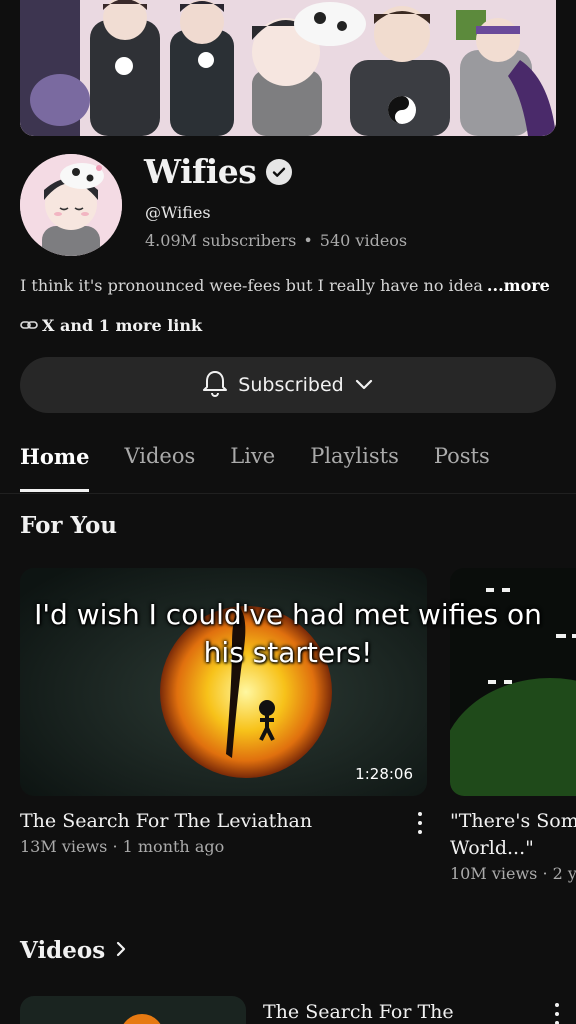 This screenshot has width=576, height=1024. Describe the element at coordinates (122, 846) in the screenshot. I see `video-meta: 13M views · 1 month ago` at that location.